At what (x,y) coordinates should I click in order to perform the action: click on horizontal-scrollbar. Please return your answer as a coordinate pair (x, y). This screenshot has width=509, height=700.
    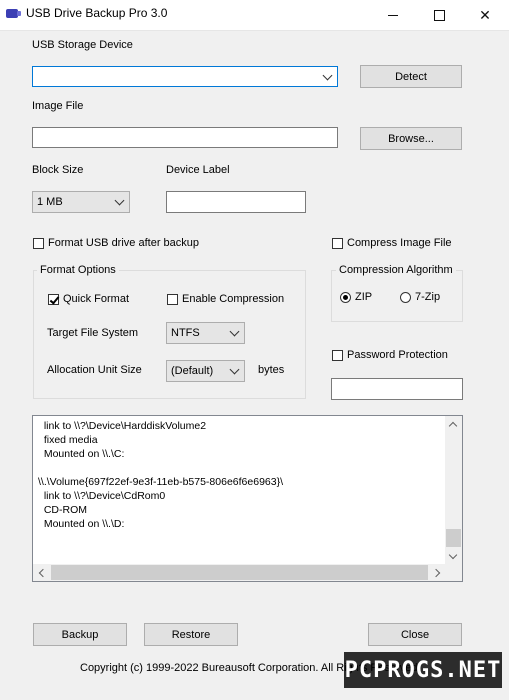
    Looking at the image, I should click on (239, 572).